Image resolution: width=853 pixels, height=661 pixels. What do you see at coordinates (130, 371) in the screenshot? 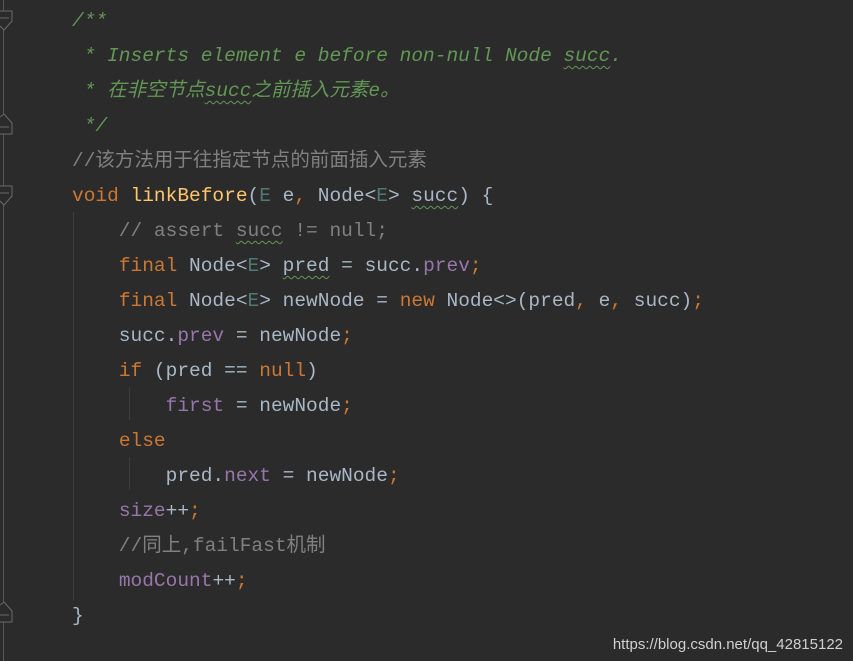
I see `code-token: if` at bounding box center [130, 371].